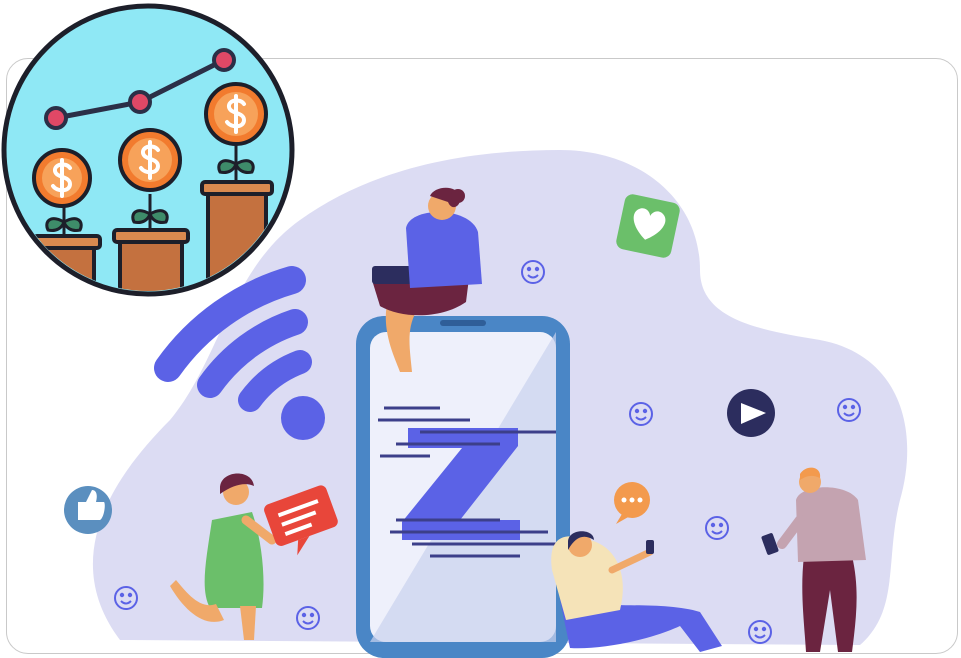  Describe the element at coordinates (148, 150) in the screenshot. I see `growth-chart-badge-icon` at that location.